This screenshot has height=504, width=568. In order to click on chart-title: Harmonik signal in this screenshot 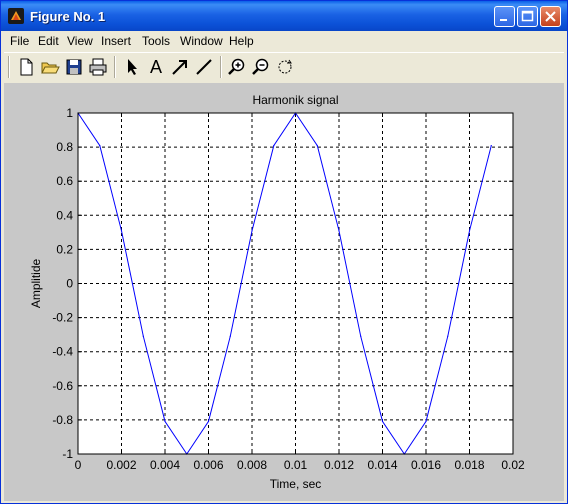, I will do `click(295, 100)`.